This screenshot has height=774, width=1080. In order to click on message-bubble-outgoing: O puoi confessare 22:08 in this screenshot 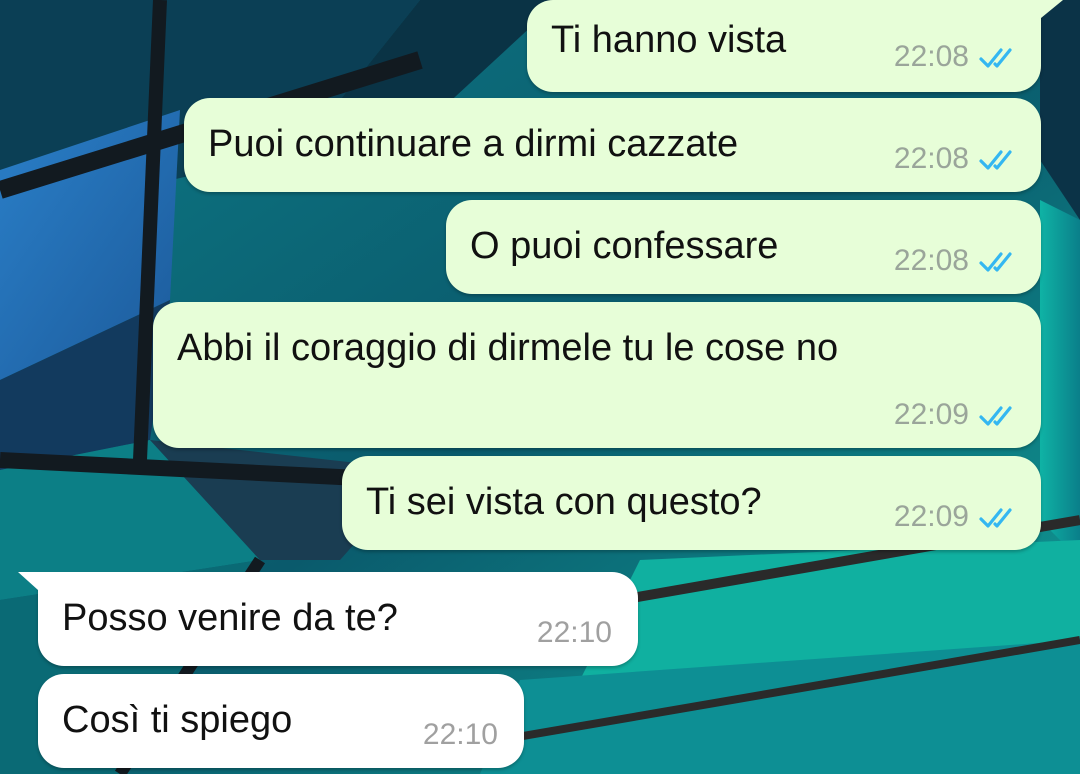, I will do `click(743, 247)`.